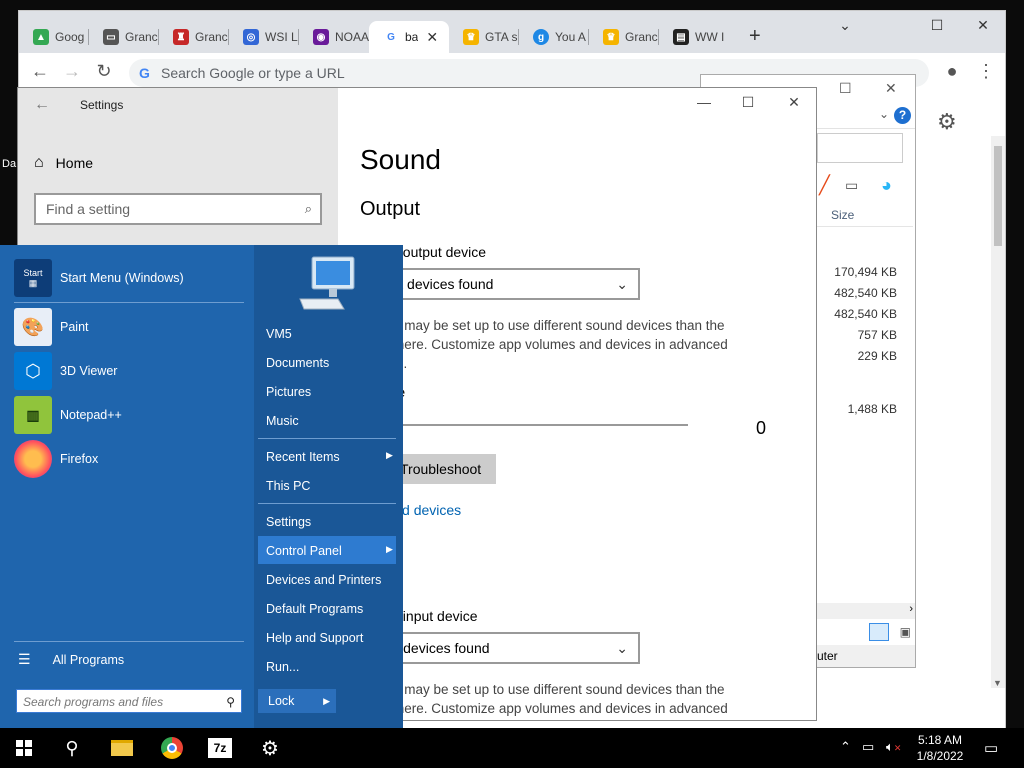 This screenshot has width=1024, height=768. What do you see at coordinates (314, 609) in the screenshot?
I see `link-default-programs: Default Programs` at bounding box center [314, 609].